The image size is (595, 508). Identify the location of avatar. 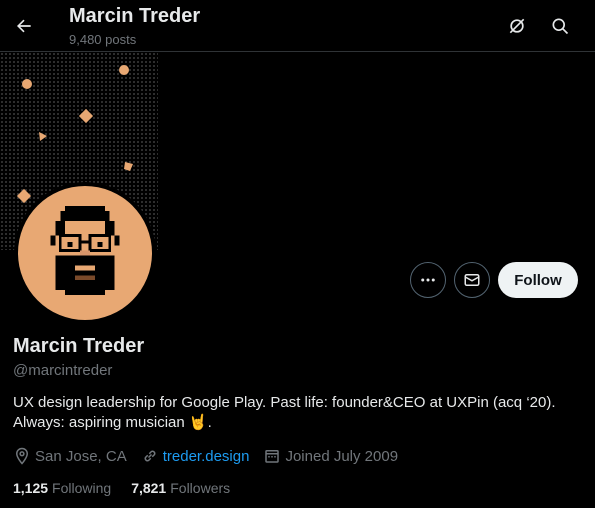
(85, 253).